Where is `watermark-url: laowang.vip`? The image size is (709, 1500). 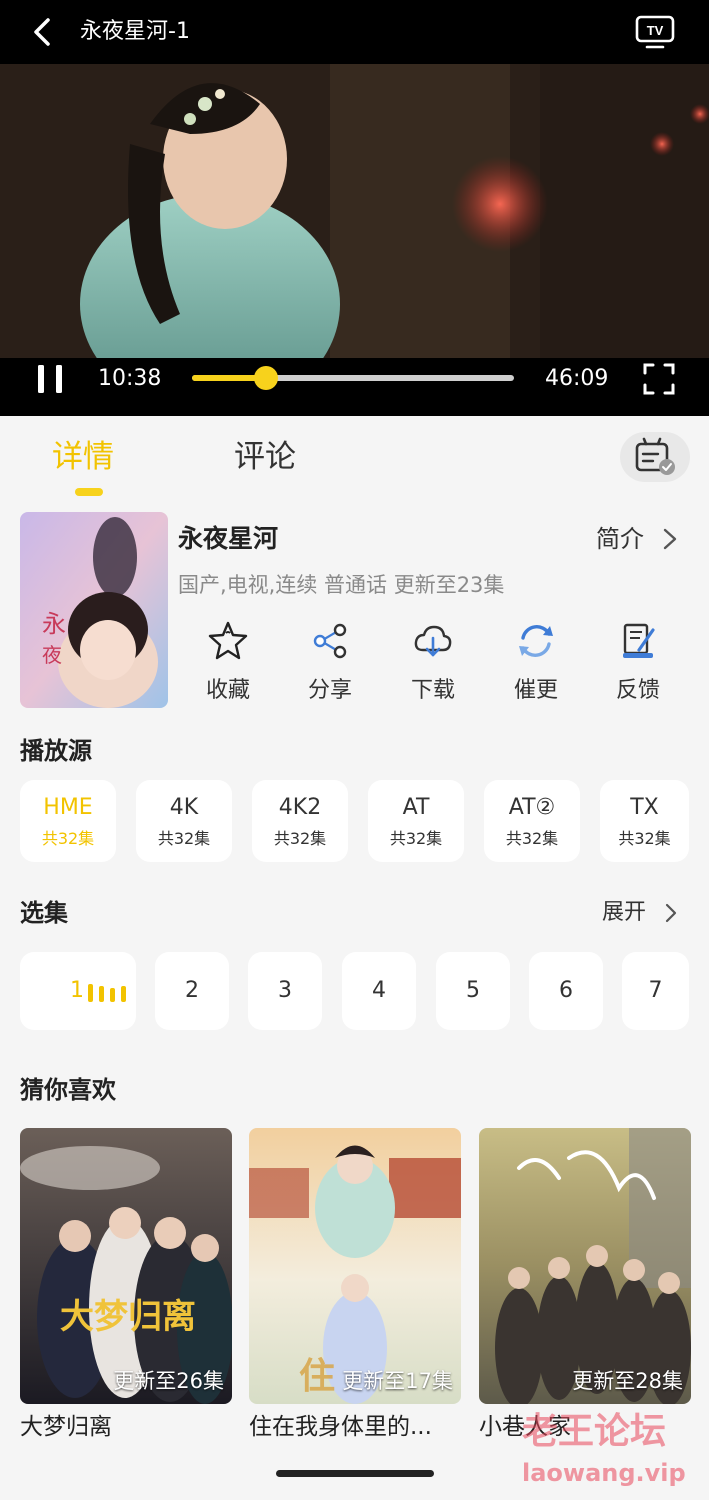
watermark-url: laowang.vip is located at coordinates (604, 1473).